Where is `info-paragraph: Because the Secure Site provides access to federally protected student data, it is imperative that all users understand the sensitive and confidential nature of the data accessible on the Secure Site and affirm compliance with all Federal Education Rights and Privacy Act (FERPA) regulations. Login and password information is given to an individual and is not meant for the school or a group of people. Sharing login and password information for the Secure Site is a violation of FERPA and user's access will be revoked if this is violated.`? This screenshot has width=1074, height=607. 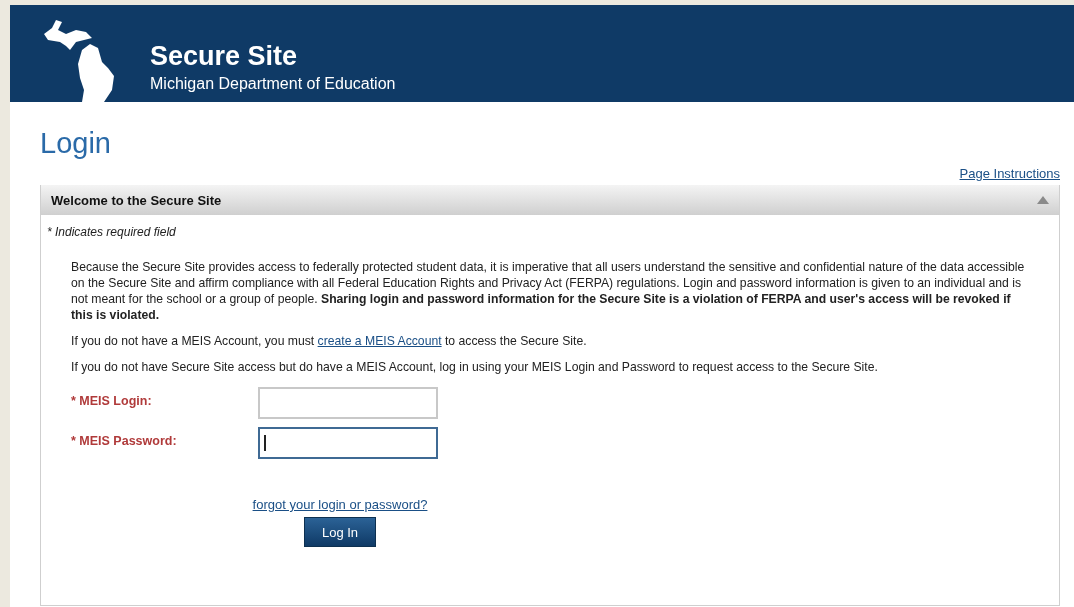
info-paragraph: Because the Secure Site provides access to federally protected student data, it is imperative that all users understand the sensitive and confidential nature of the data accessible on the Secure Site and affirm compliance with all Federal Education Rights and Privacy Act (FERPA) regulations. Login and password information is given to an individual and is not meant for the school or a group of people. Sharing login and password information for the Secure Site is a violation of FERPA and user's access will be revoked if this is violated. is located at coordinates (548, 291).